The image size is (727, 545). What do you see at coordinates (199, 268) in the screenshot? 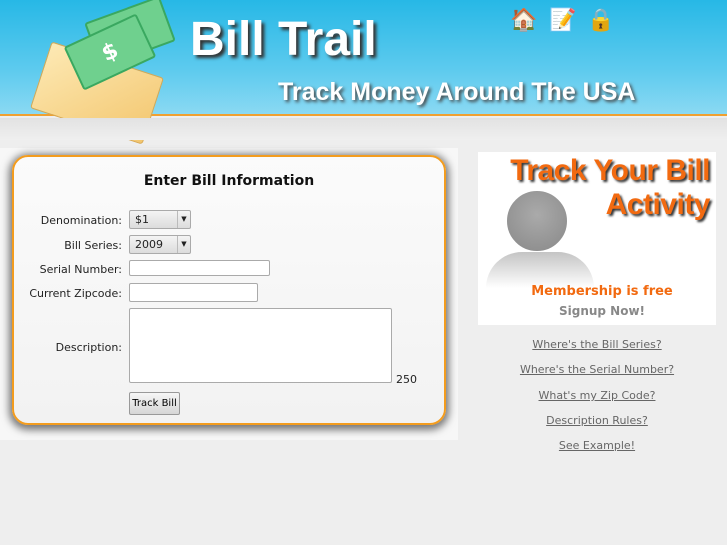
I see `serial-number-input` at bounding box center [199, 268].